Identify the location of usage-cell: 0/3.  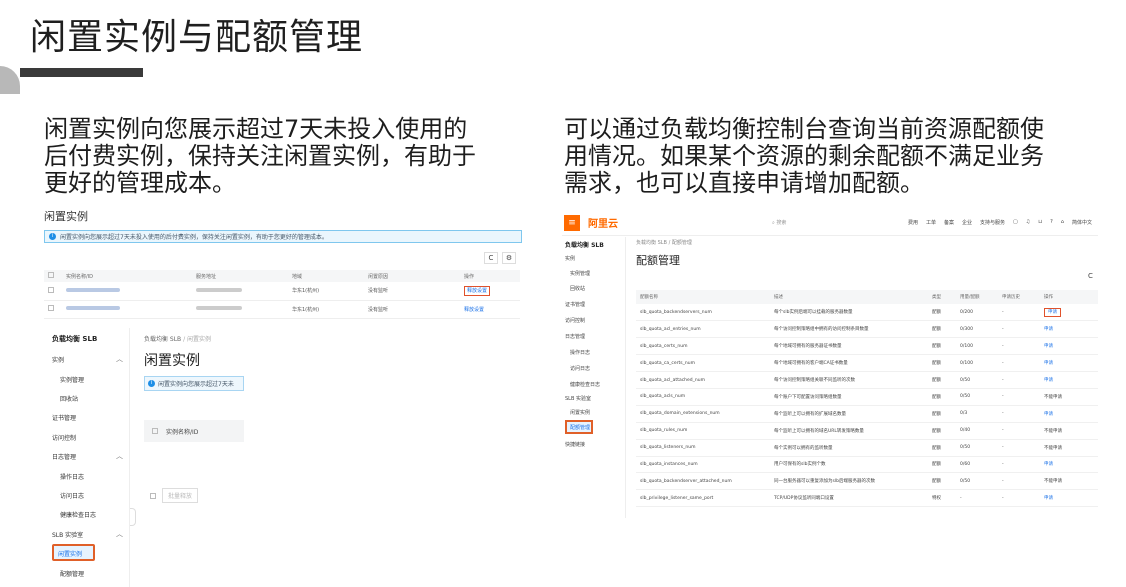
(977, 414).